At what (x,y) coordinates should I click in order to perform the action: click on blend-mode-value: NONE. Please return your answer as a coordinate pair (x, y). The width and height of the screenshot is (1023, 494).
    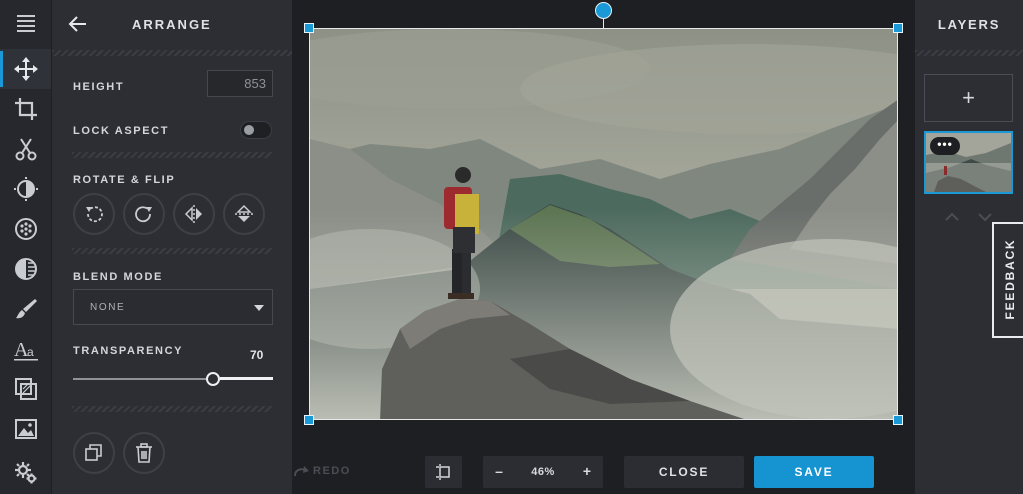
    Looking at the image, I should click on (108, 307).